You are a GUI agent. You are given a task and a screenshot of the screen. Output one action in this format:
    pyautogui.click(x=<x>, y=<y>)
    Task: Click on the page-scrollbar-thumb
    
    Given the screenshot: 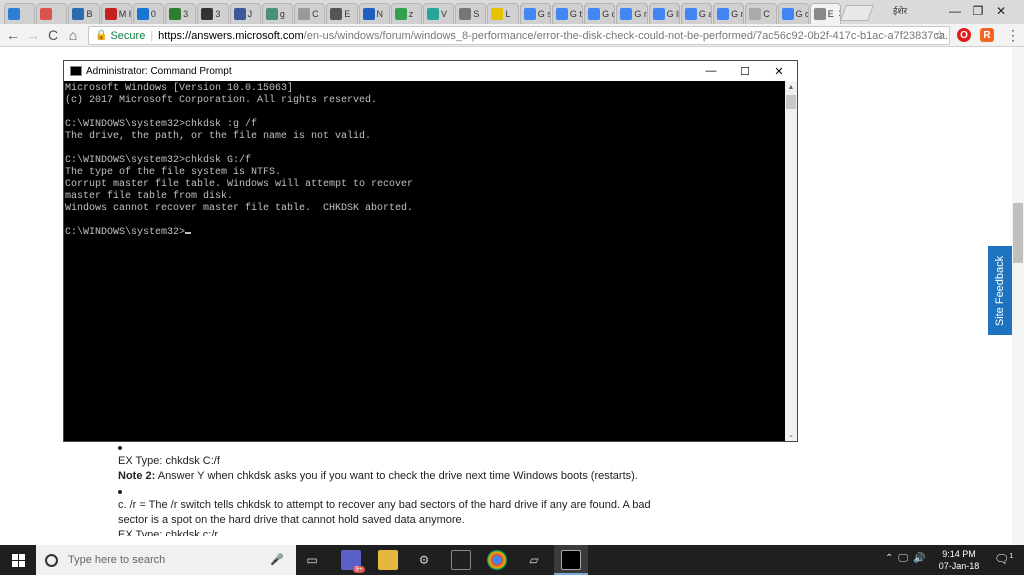 What is the action you would take?
    pyautogui.click(x=1018, y=233)
    